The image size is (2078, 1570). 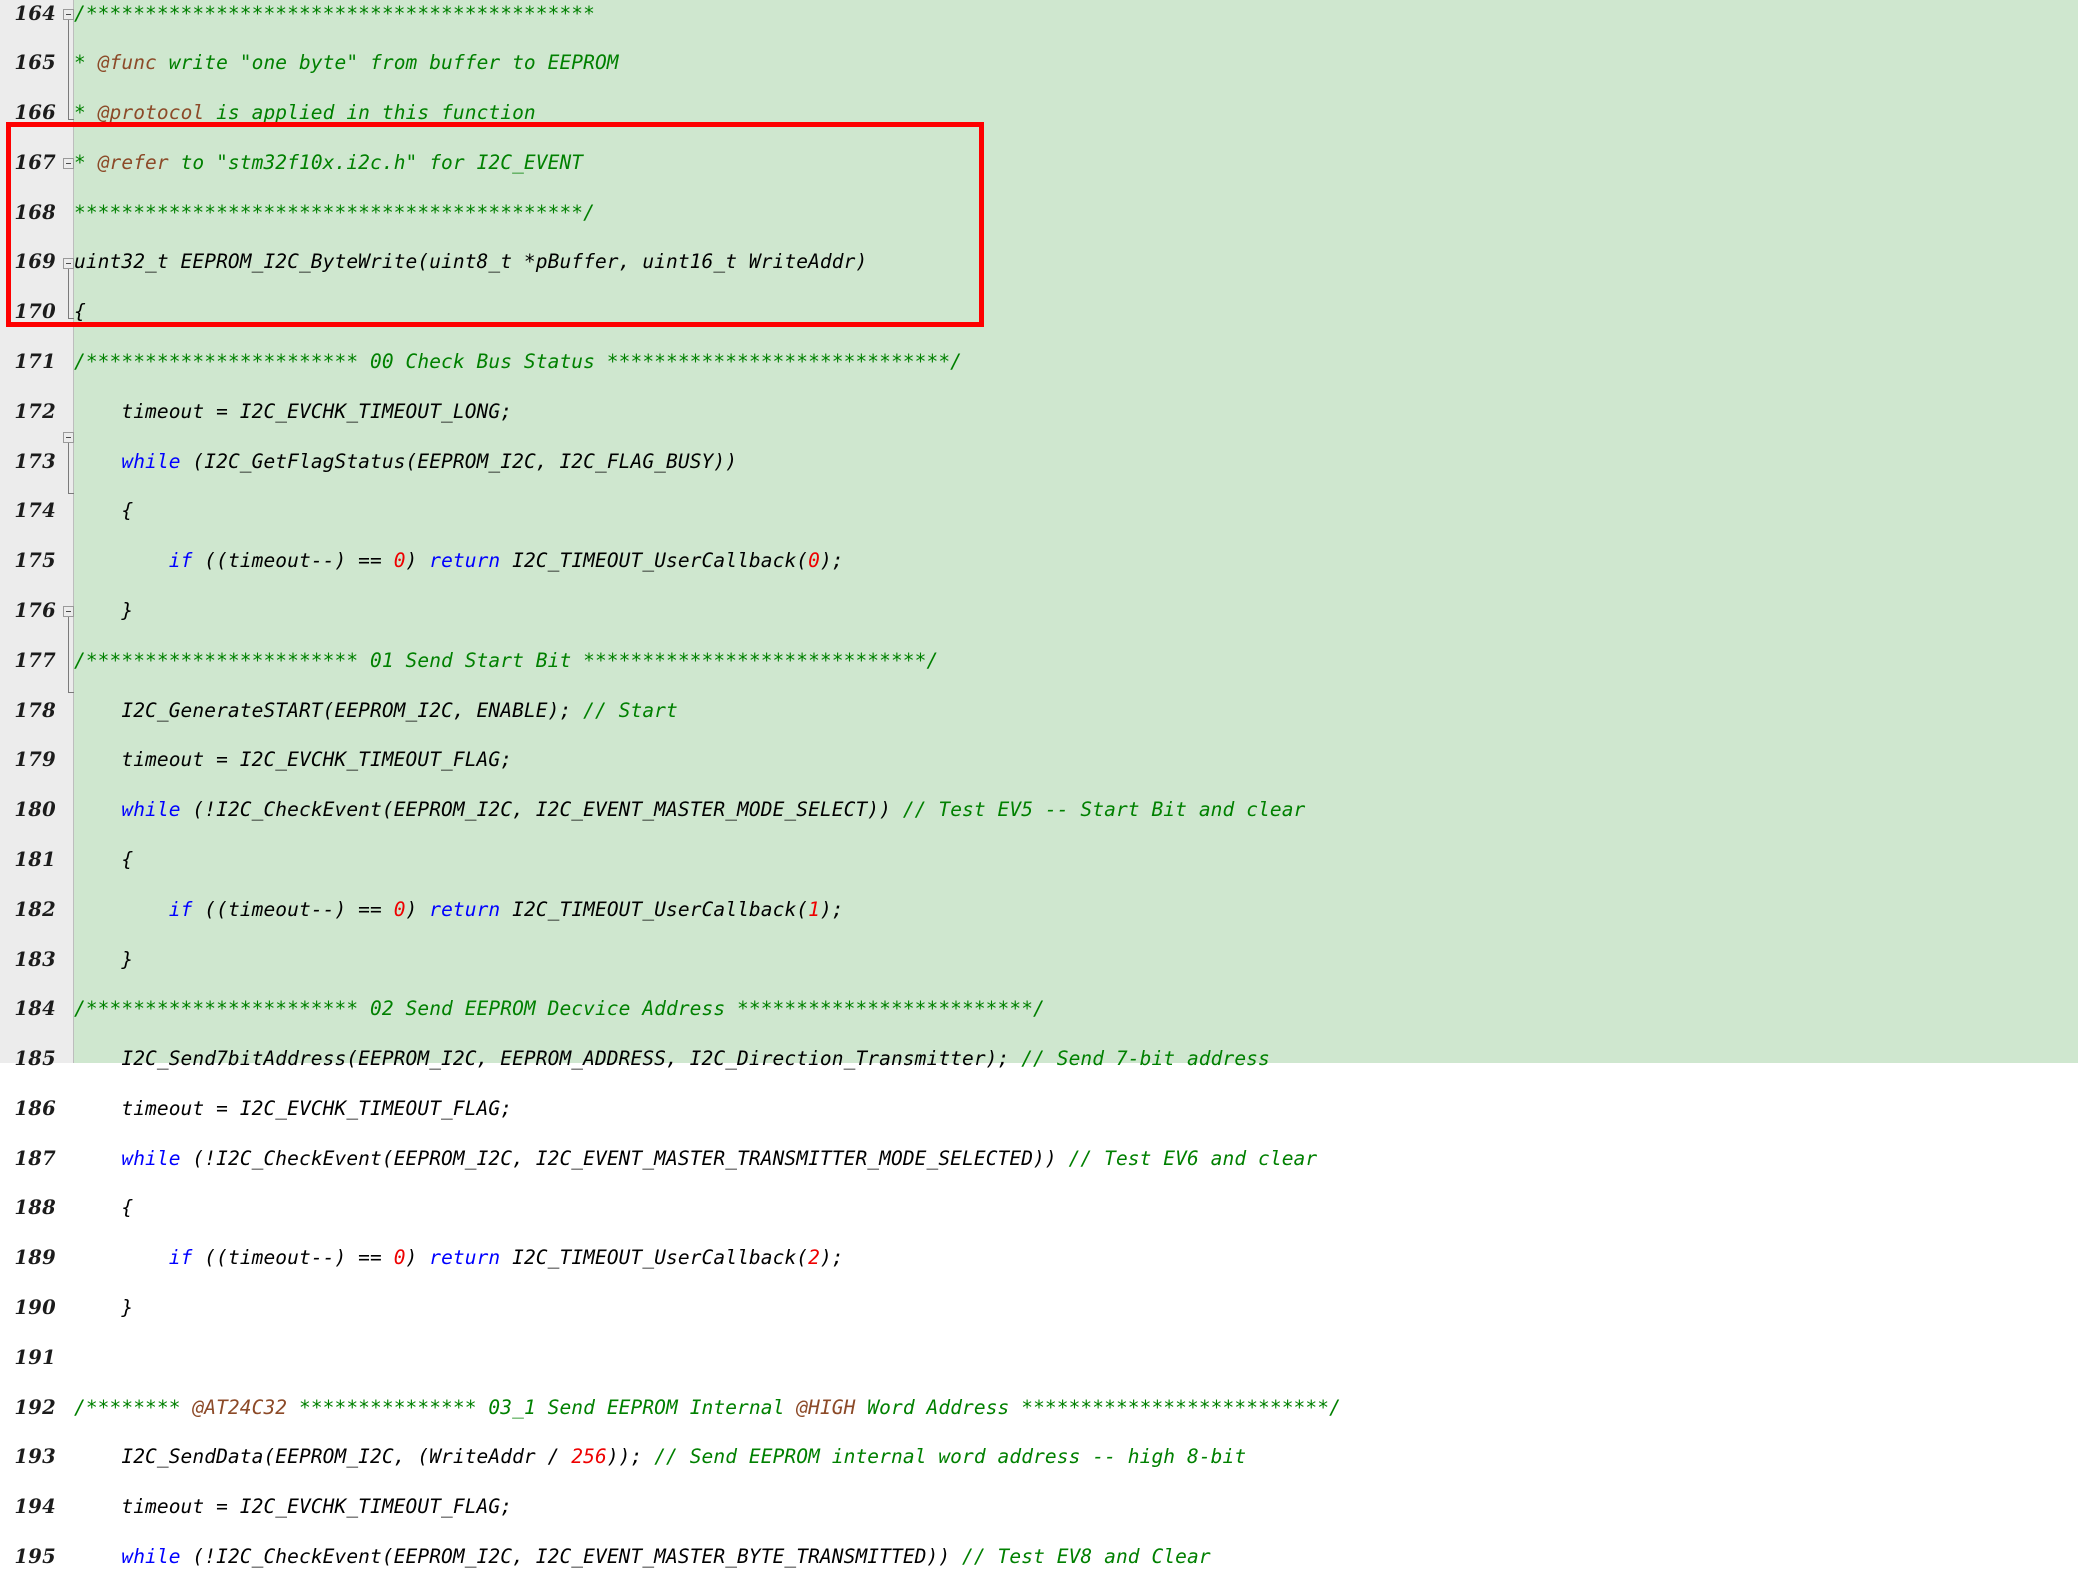 I want to click on line-number: 179, so click(x=35, y=760).